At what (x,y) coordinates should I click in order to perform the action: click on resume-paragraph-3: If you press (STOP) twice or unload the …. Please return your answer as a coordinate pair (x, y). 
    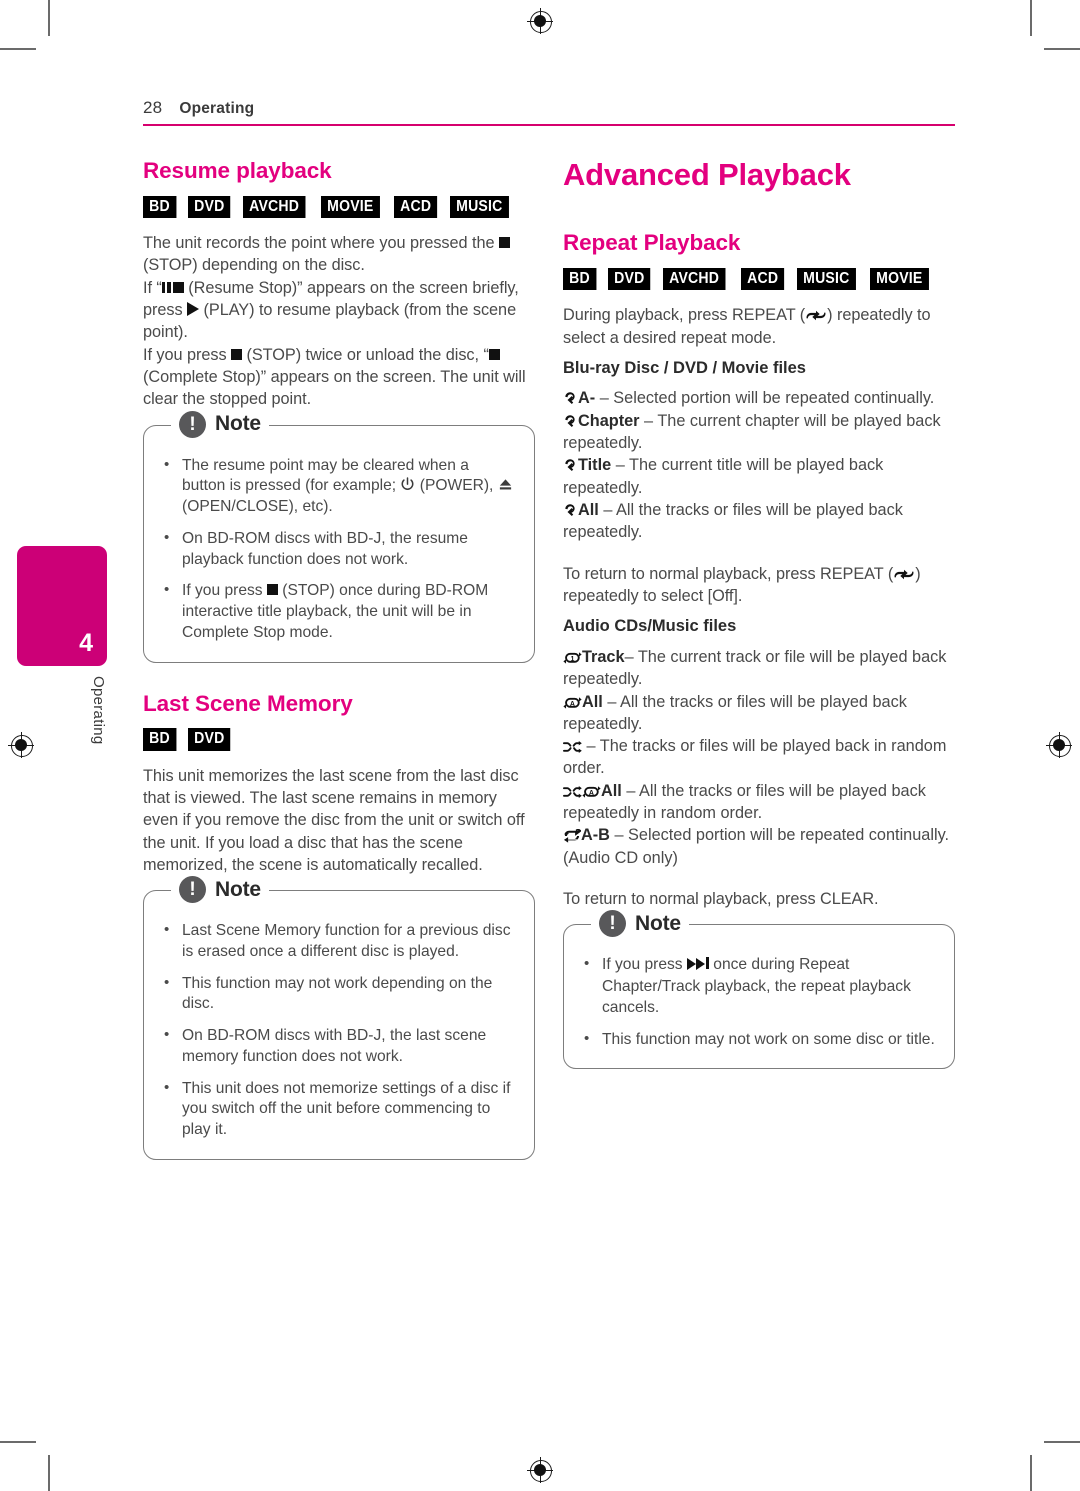
    Looking at the image, I should click on (334, 377).